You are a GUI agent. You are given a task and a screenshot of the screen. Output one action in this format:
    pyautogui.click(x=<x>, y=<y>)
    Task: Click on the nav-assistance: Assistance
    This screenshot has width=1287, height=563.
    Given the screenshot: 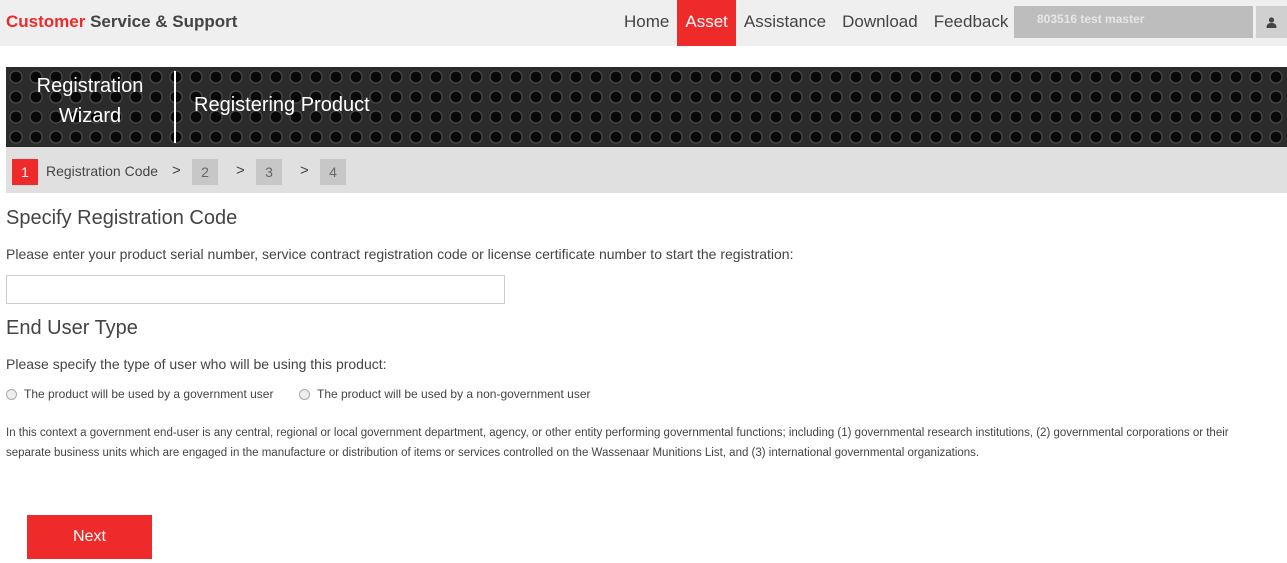 What is the action you would take?
    pyautogui.click(x=785, y=23)
    